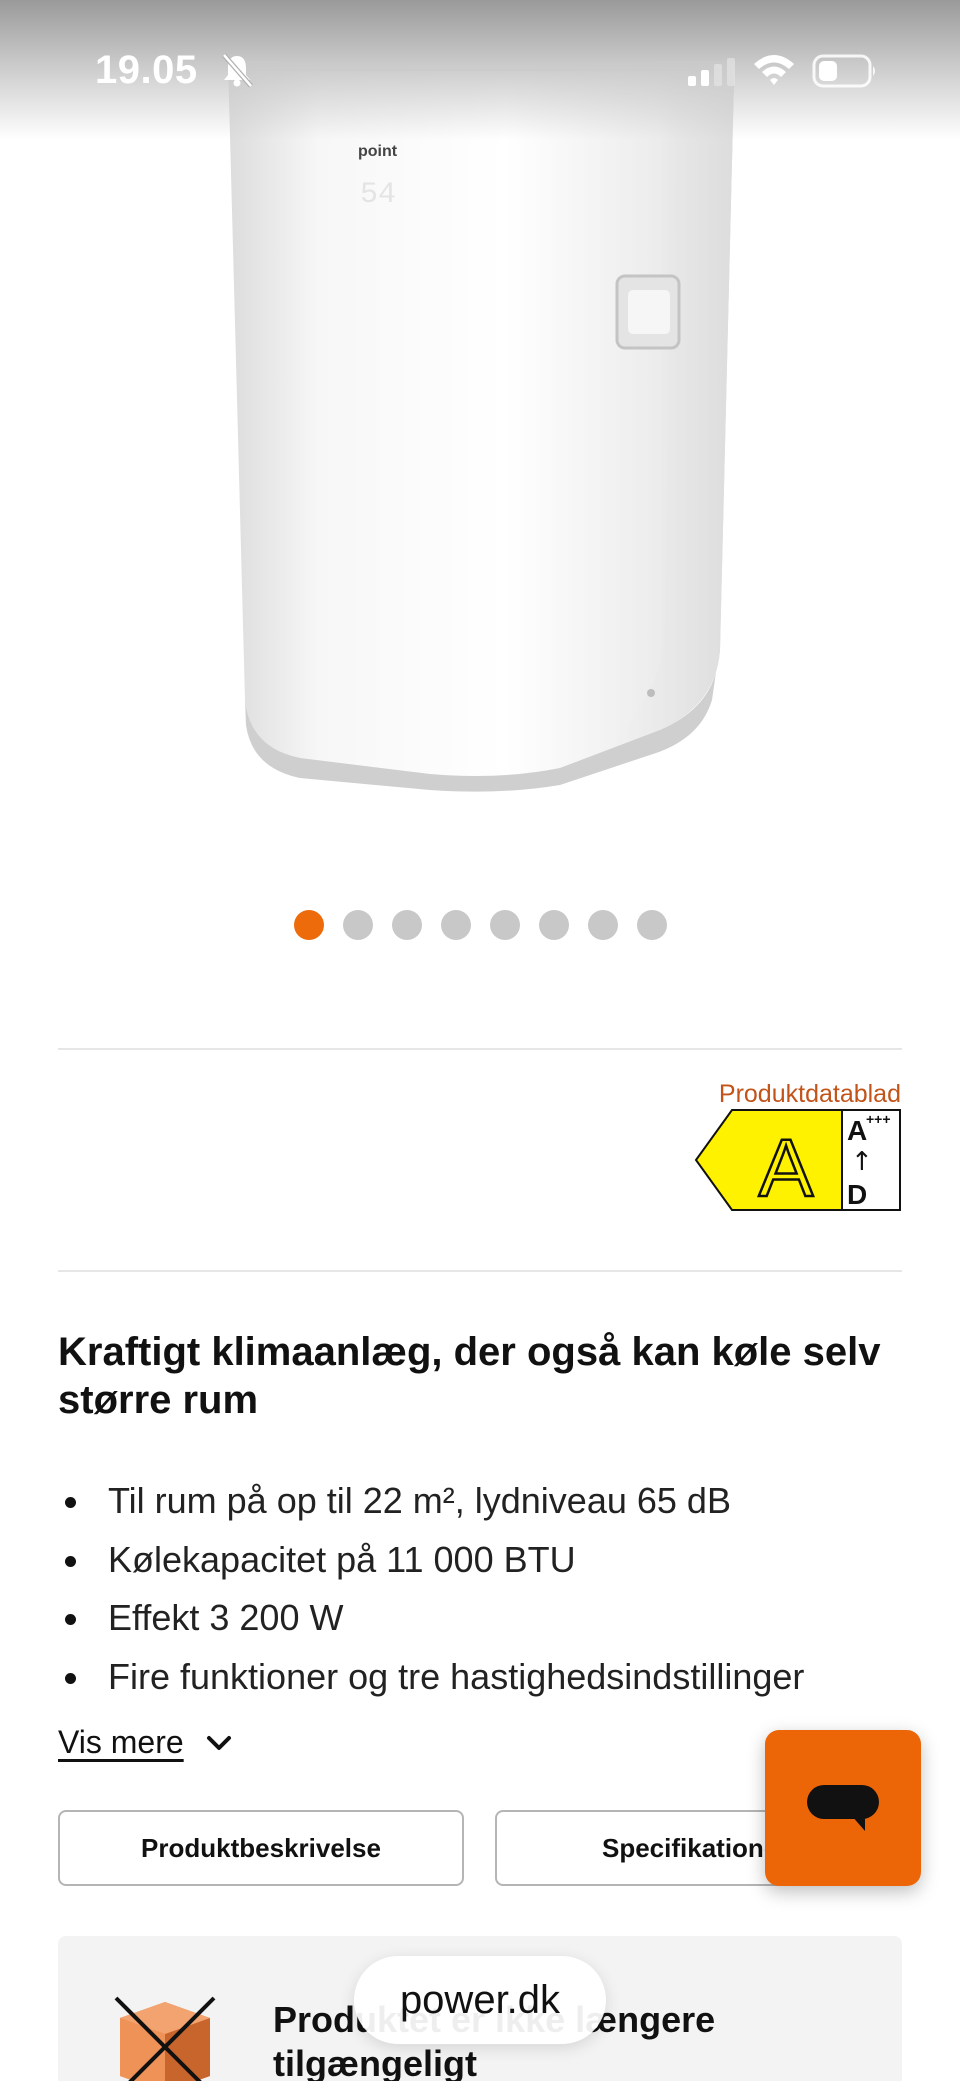 This screenshot has width=960, height=2081. Describe the element at coordinates (431, 1560) in the screenshot. I see `list-item: Kølekapacitet på 11 000 BTU` at that location.